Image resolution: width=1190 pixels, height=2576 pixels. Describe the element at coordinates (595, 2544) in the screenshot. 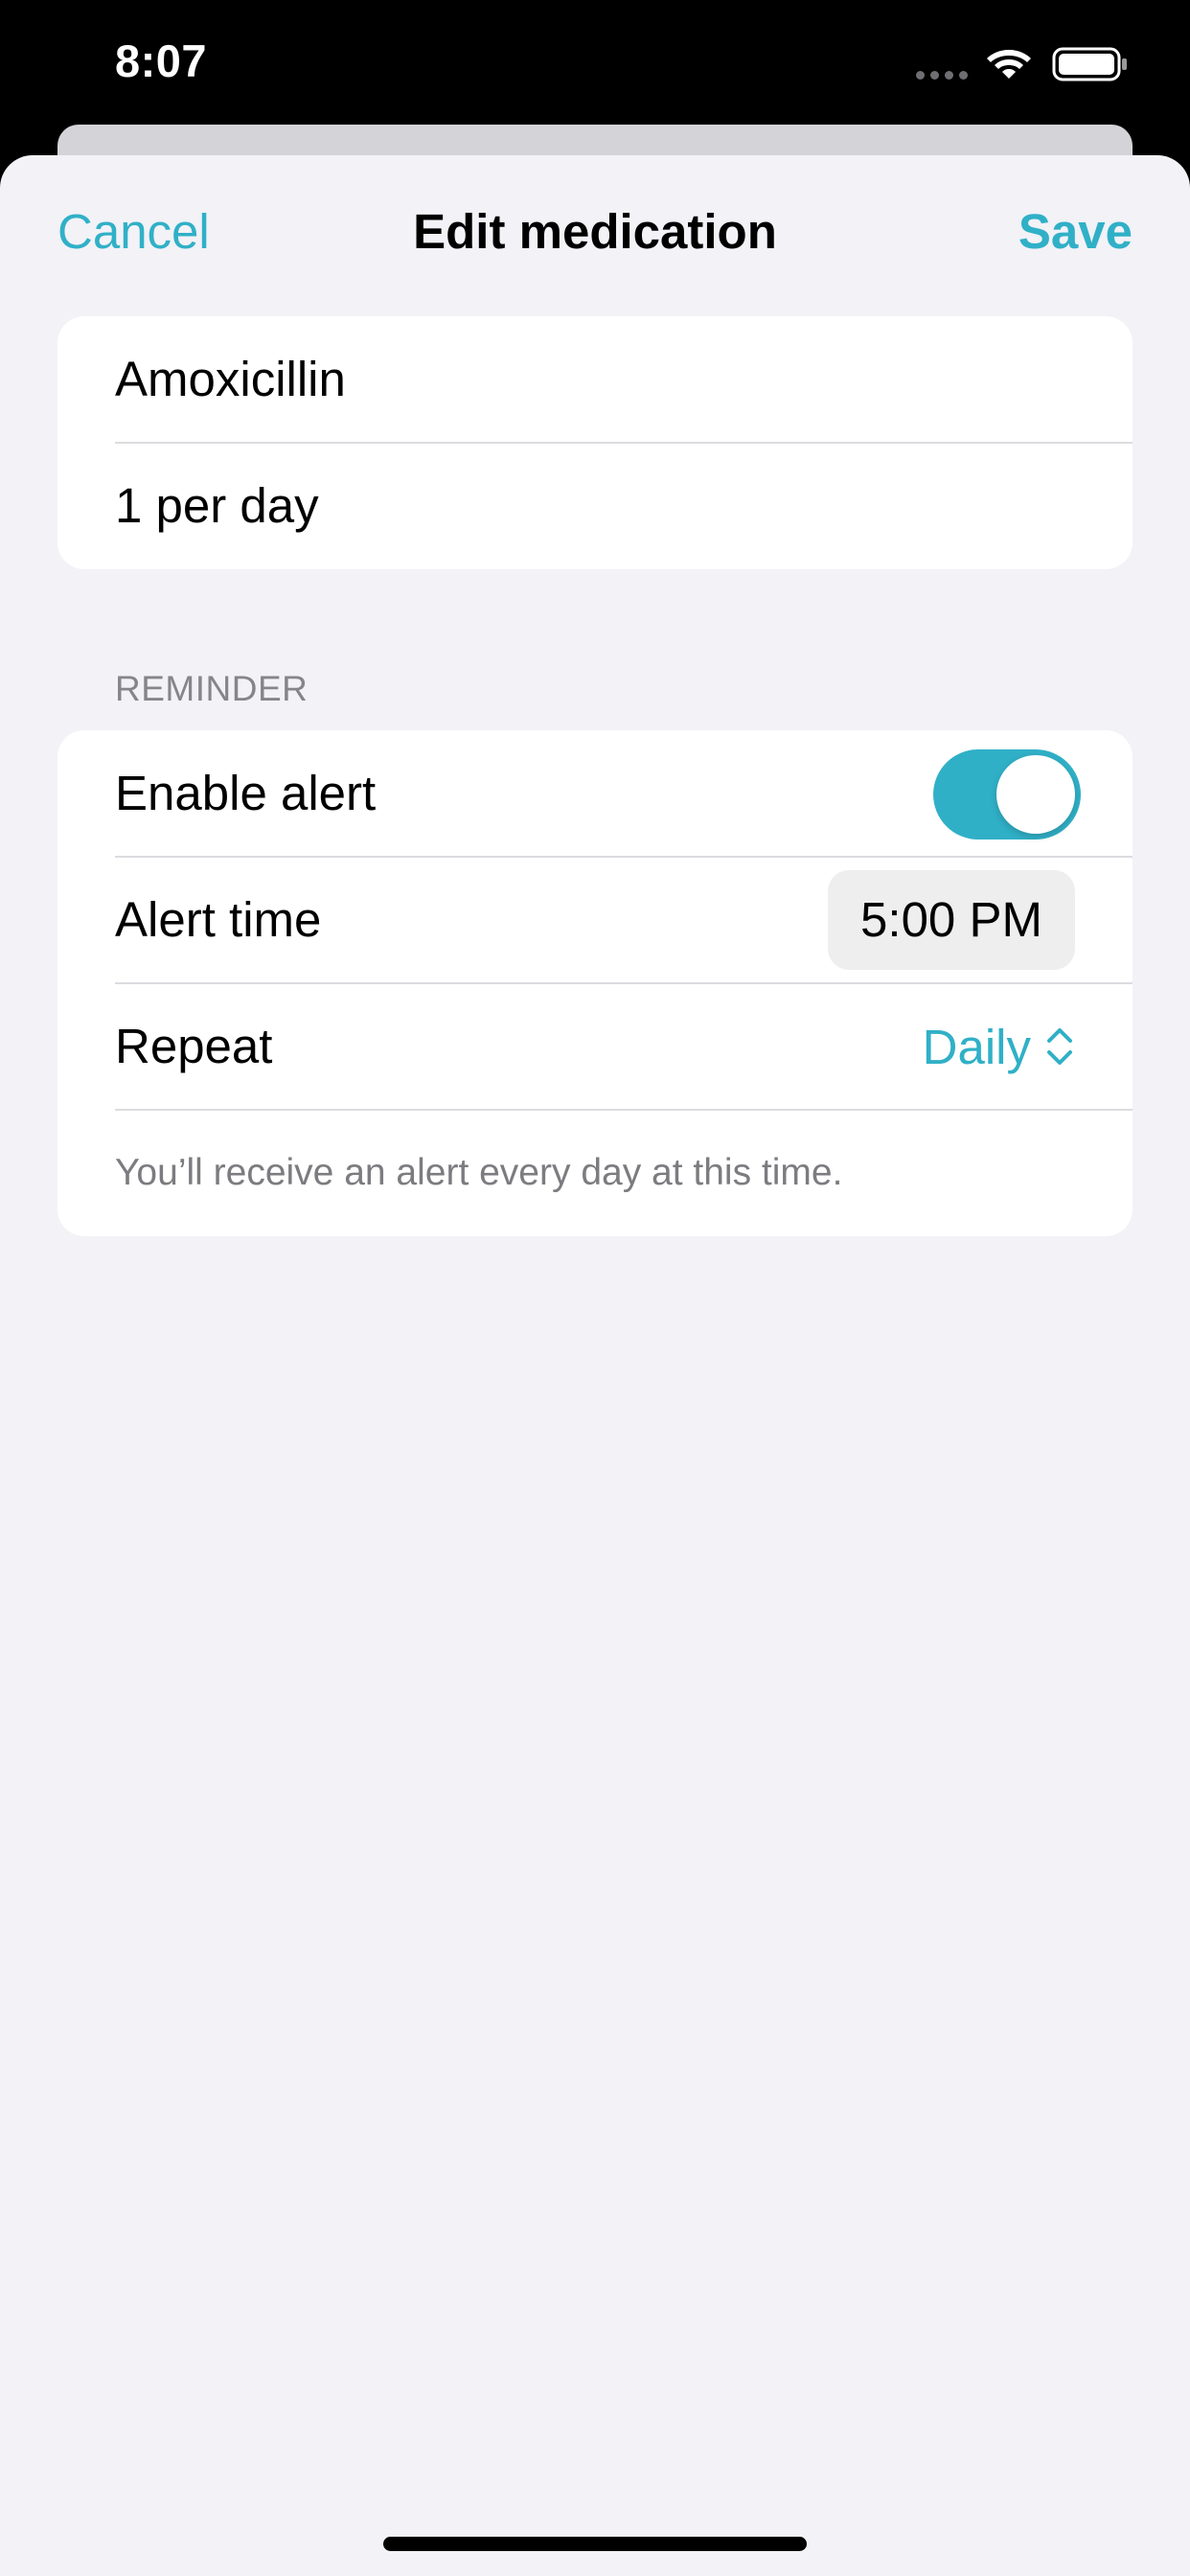

I see `home-indicator` at that location.